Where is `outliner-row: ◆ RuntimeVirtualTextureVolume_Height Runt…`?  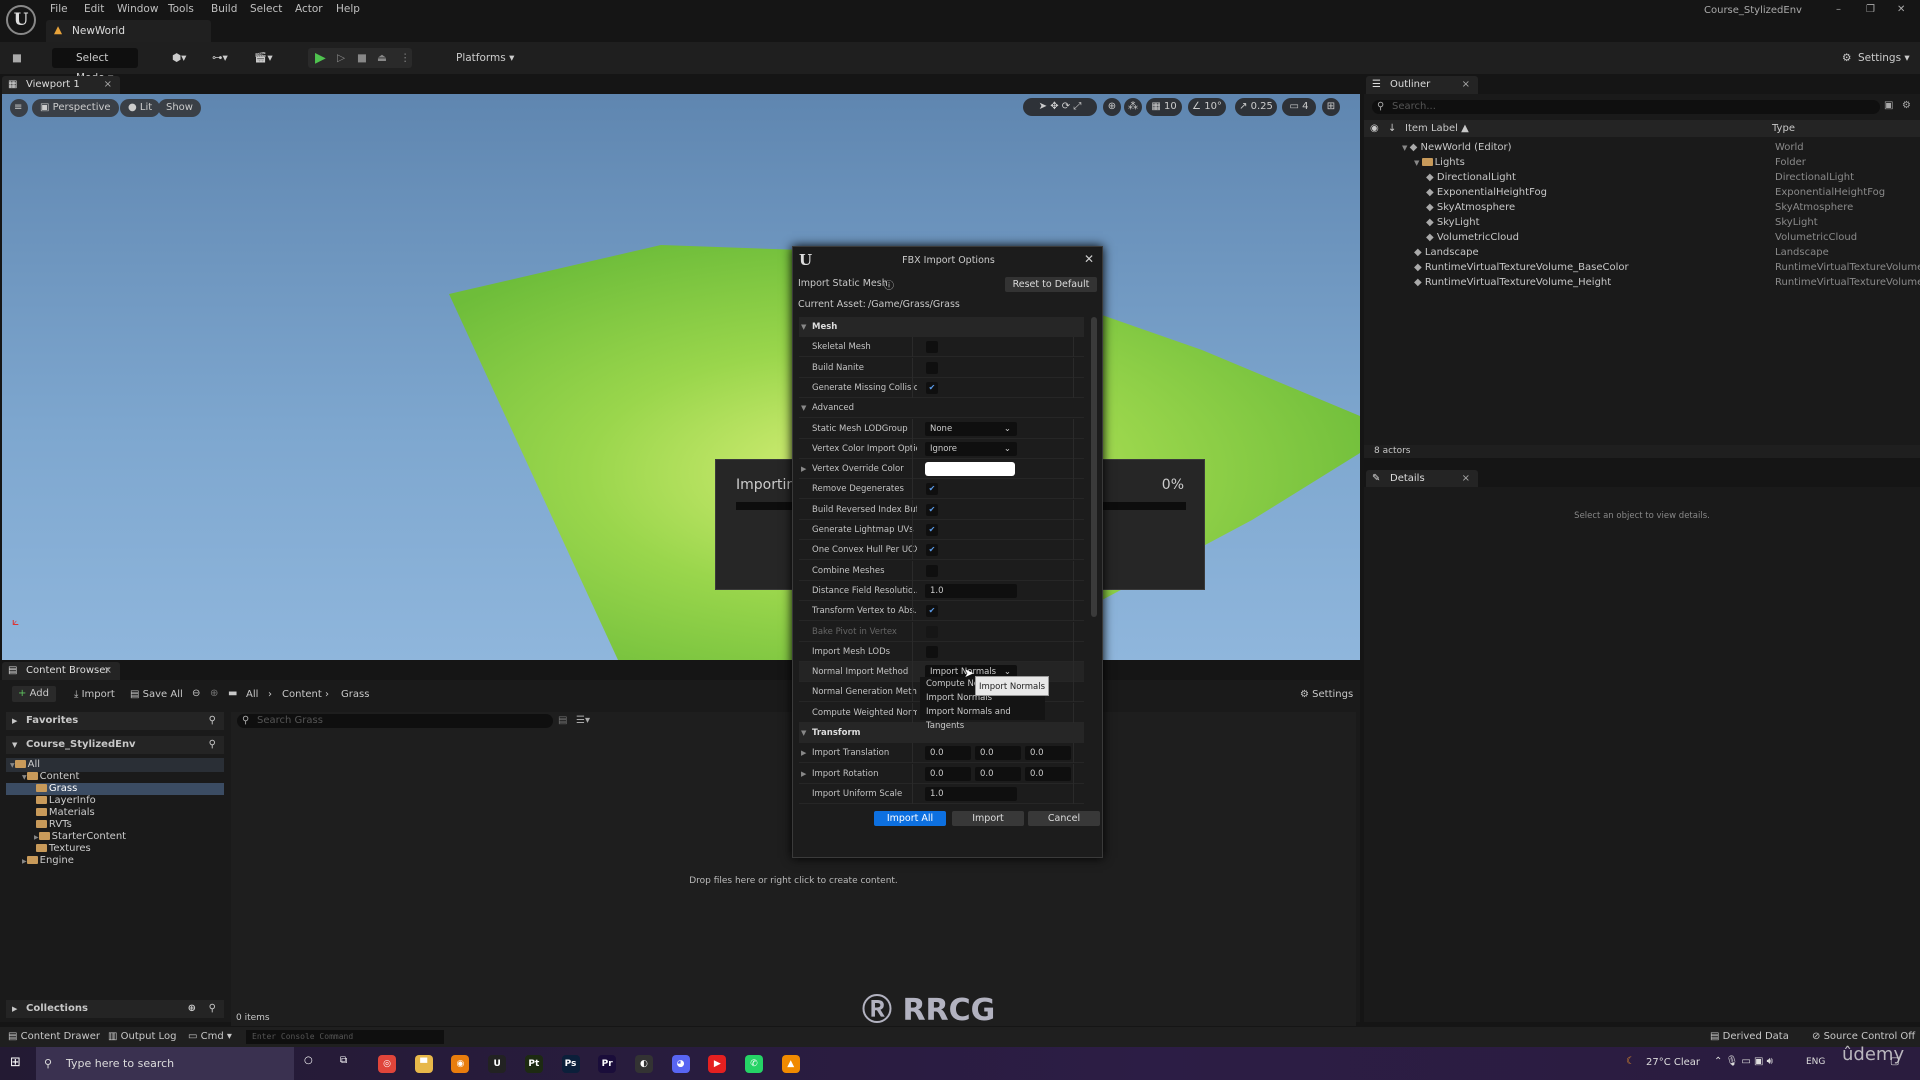
outliner-row: ◆ RuntimeVirtualTextureVolume_Height Runt… is located at coordinates (1642, 282).